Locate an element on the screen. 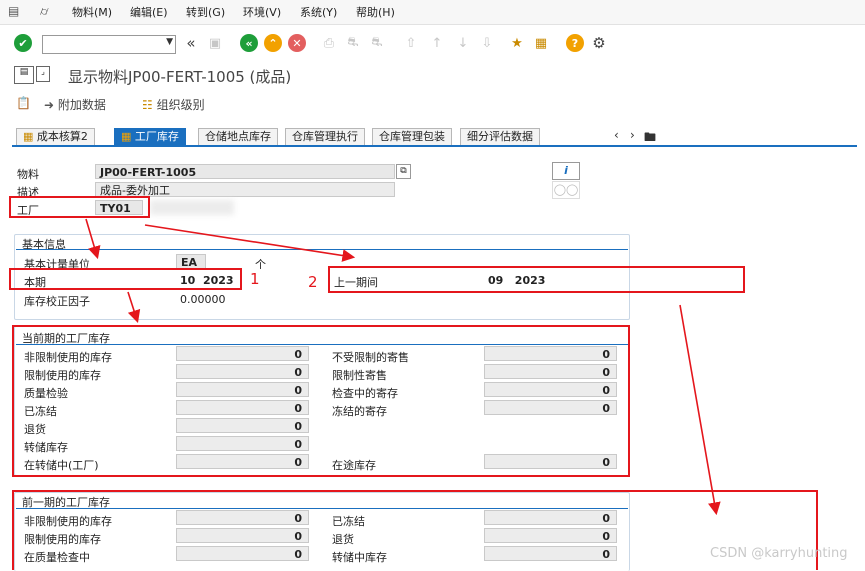 The image size is (865, 571). arrow-plant-to-period is located at coordinates (93, 239).